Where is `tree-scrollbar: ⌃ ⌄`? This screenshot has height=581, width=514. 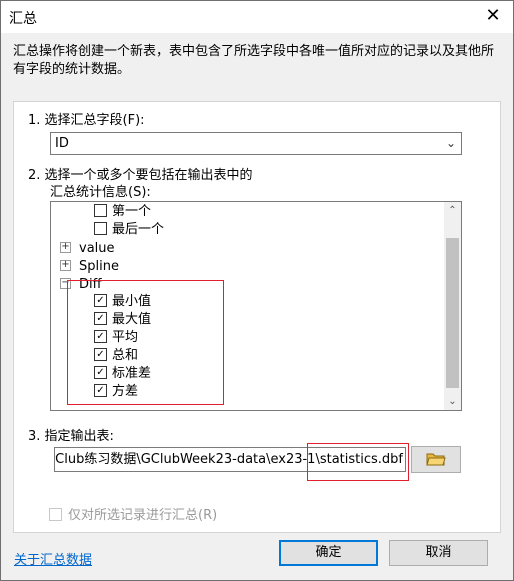
tree-scrollbar: ⌃ ⌄ is located at coordinates (452, 306).